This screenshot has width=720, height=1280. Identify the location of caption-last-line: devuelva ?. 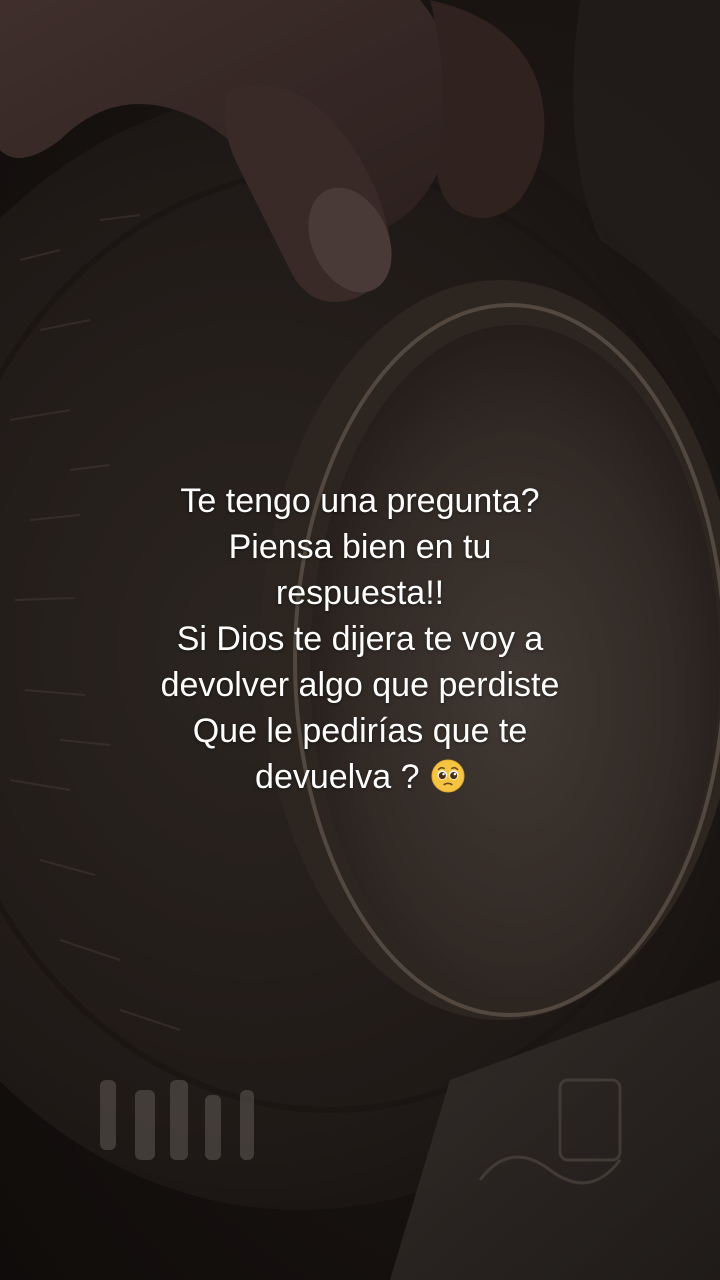
(360, 777).